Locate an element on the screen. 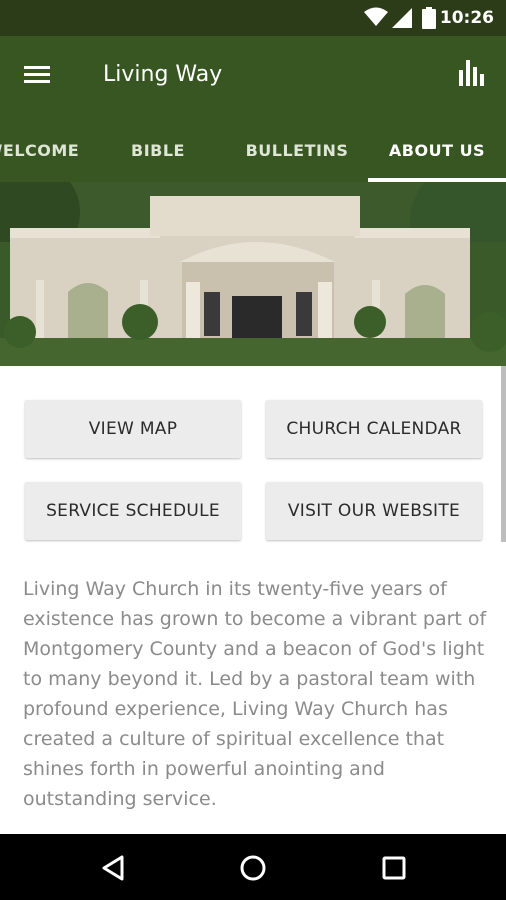 Image resolution: width=506 pixels, height=900 pixels. visit-website-button: VISIT OUR WEBSITE is located at coordinates (374, 511).